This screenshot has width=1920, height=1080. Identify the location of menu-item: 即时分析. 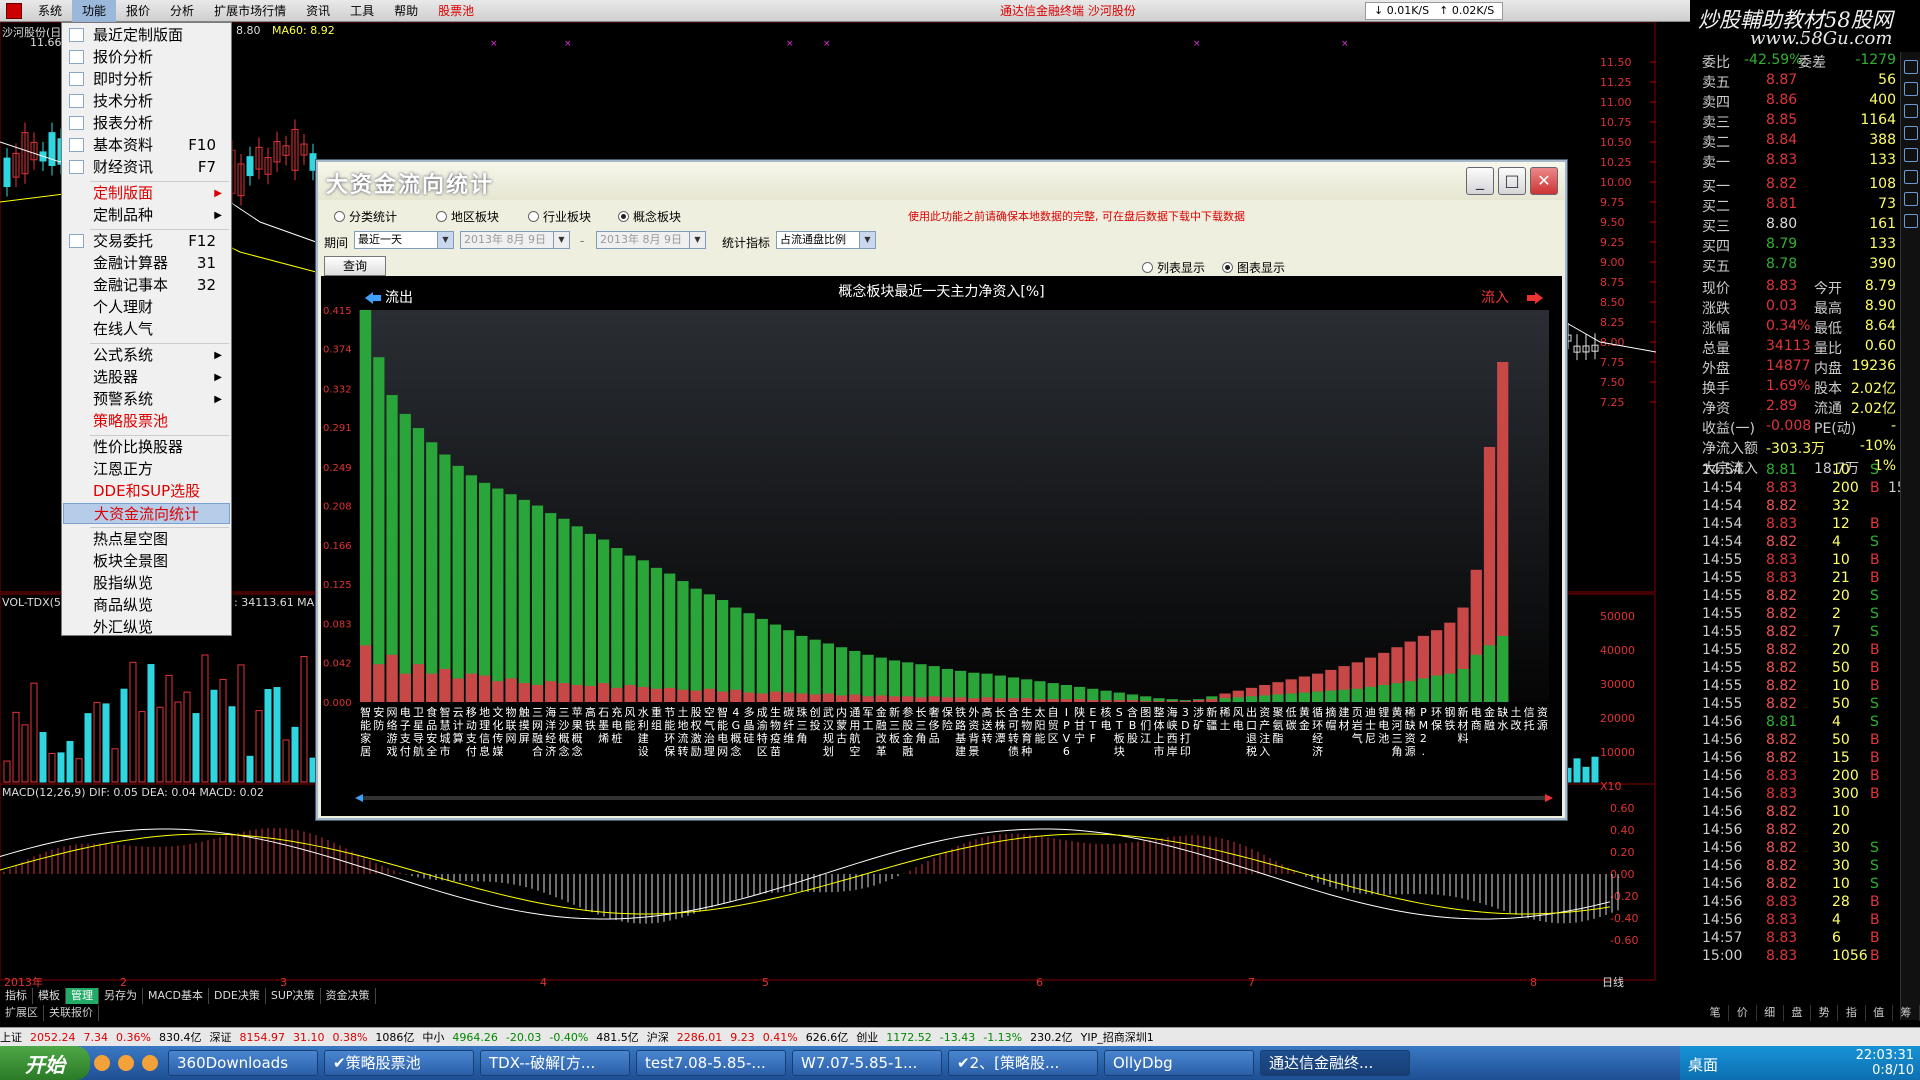
(146, 79).